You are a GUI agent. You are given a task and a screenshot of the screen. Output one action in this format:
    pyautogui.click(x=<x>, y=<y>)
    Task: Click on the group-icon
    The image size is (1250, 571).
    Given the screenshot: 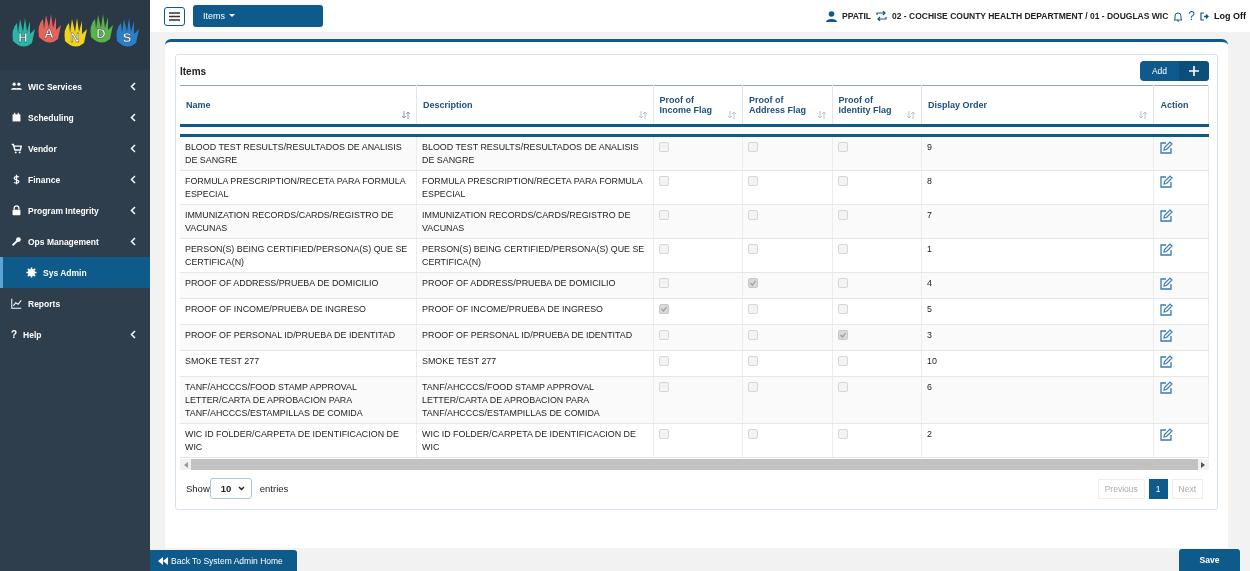 What is the action you would take?
    pyautogui.click(x=16, y=86)
    